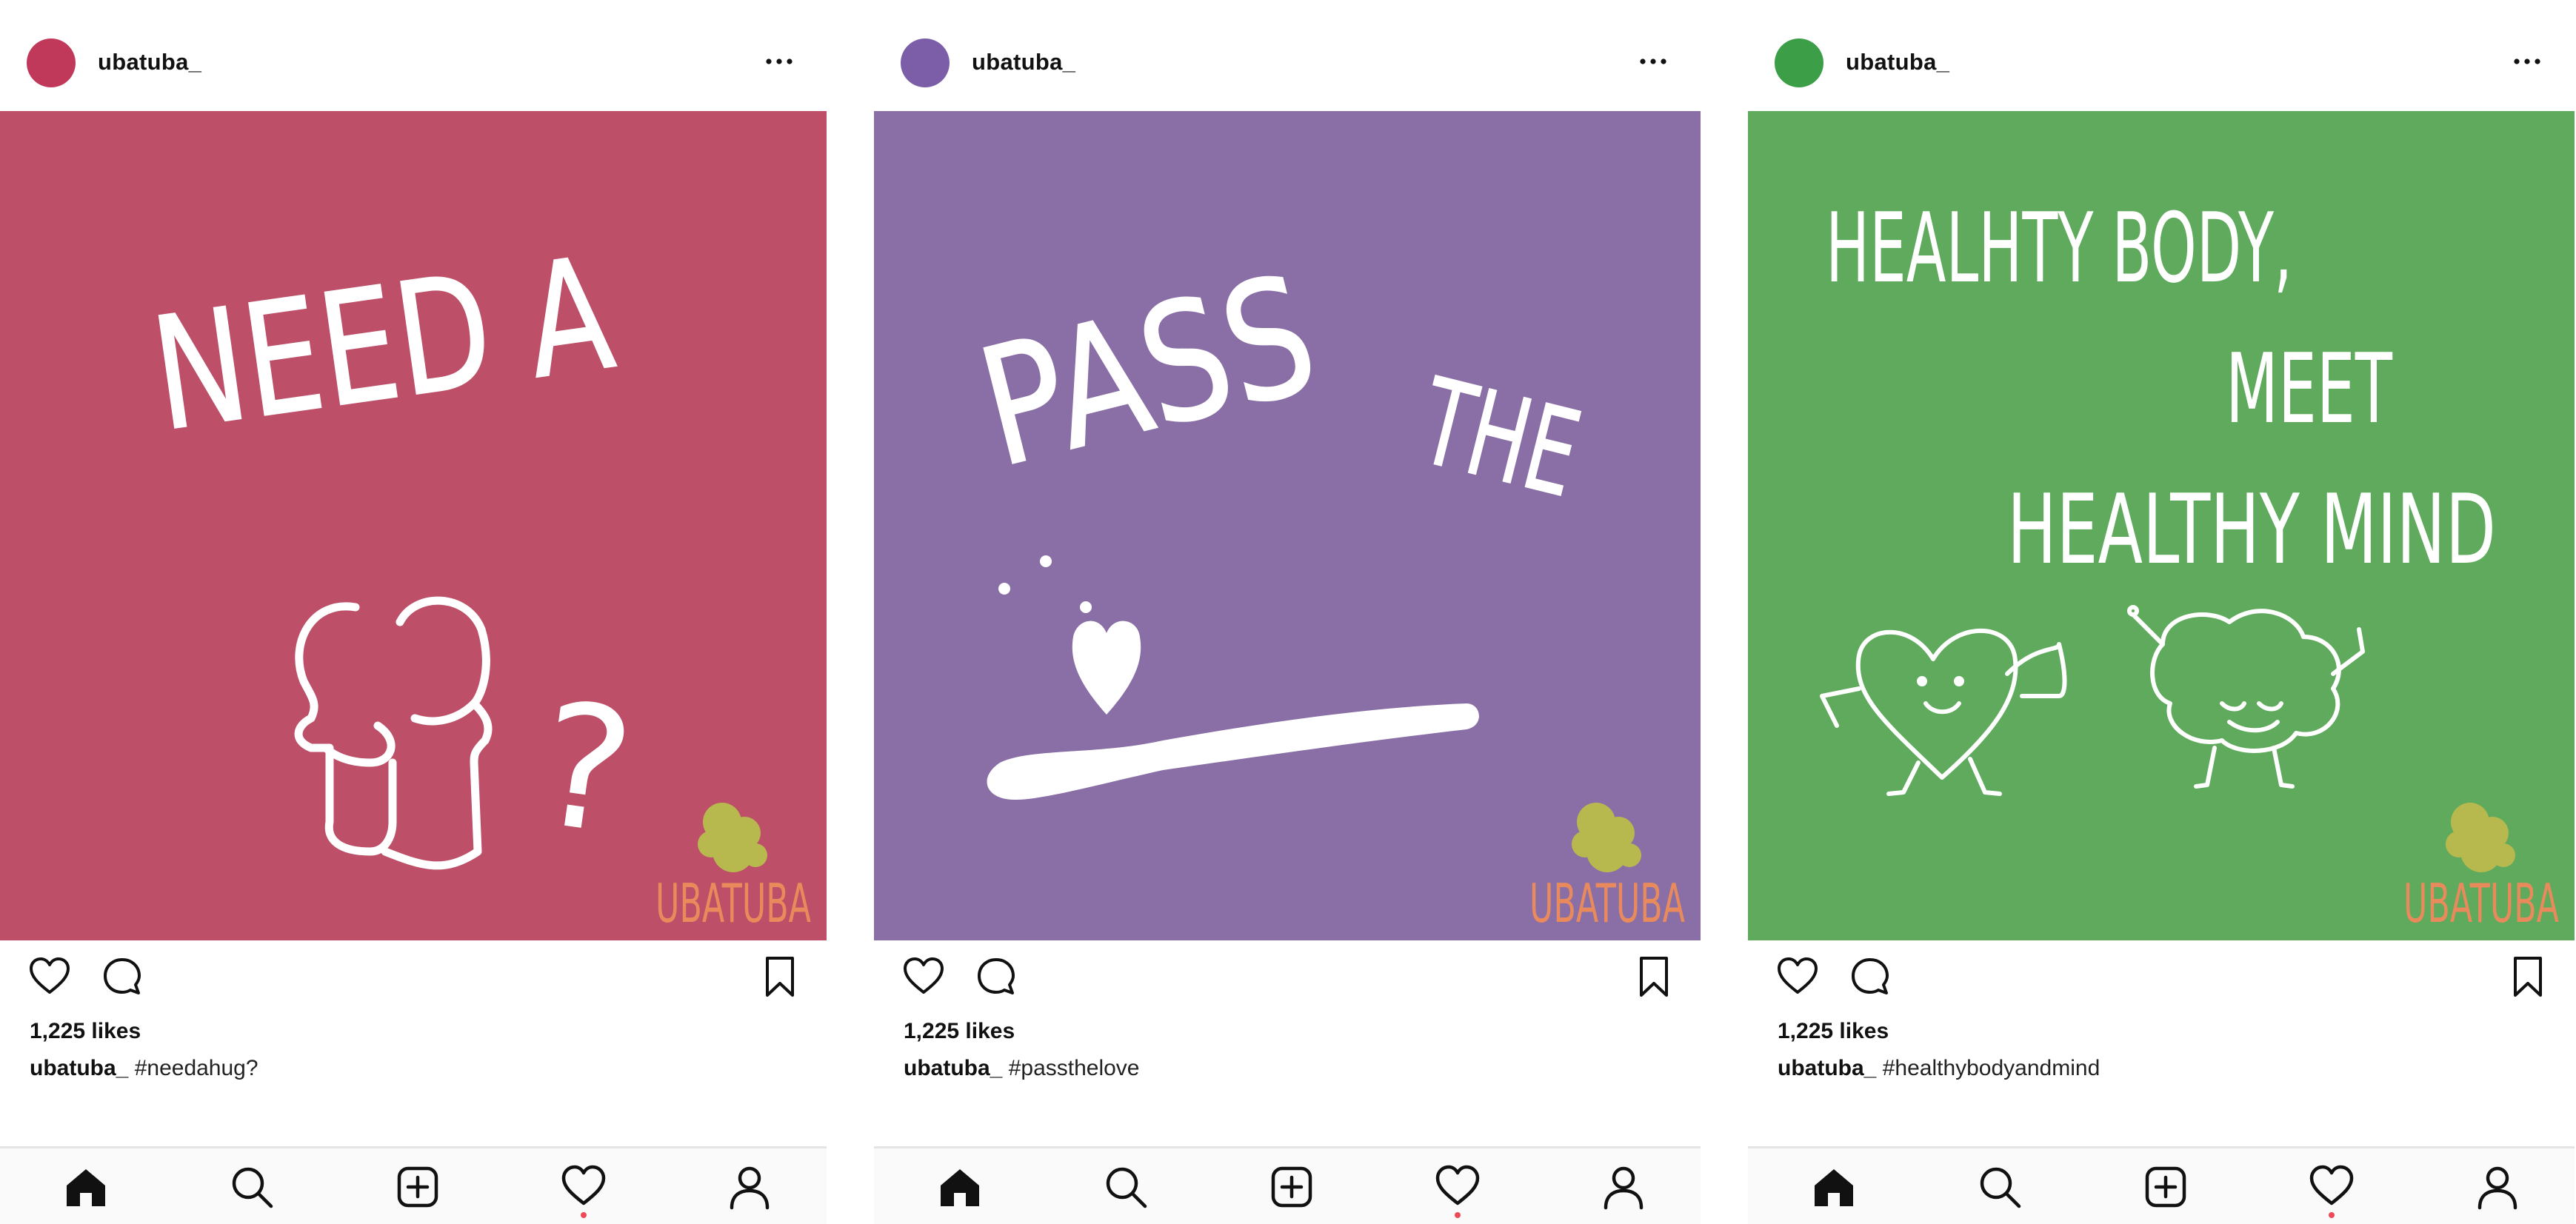  I want to click on caption-hashtag: #healthybodyandmind, so click(1991, 1068).